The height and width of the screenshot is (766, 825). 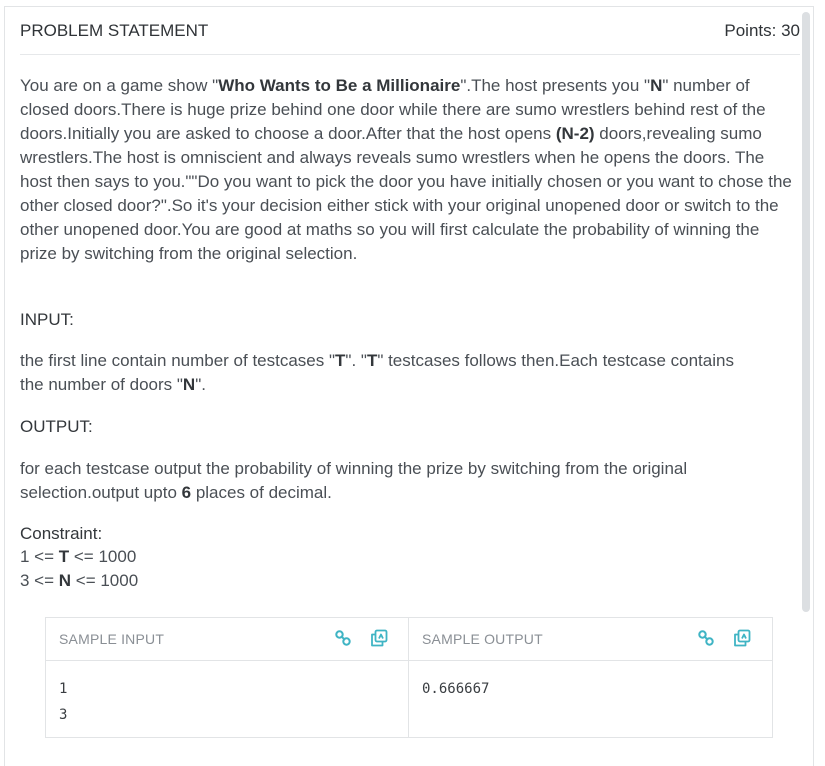 What do you see at coordinates (61, 533) in the screenshot?
I see `constraint-heading: Constraint:` at bounding box center [61, 533].